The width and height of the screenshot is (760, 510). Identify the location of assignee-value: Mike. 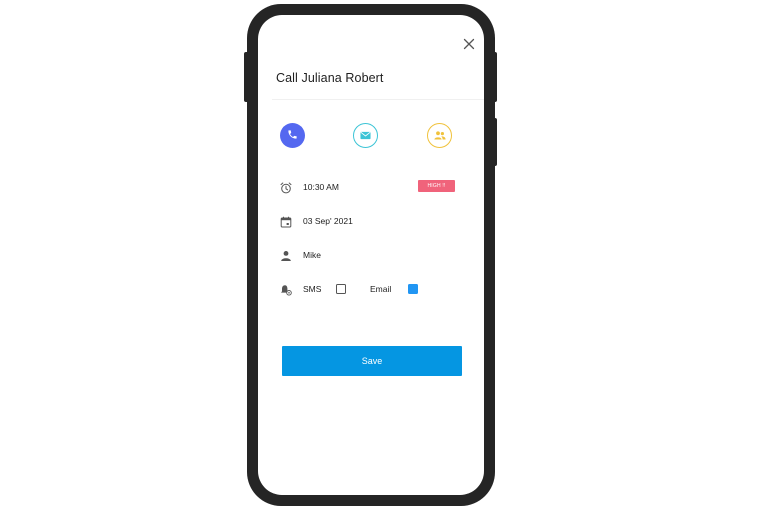
(312, 255).